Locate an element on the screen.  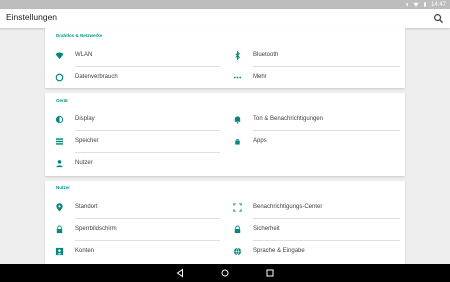
settings-item-sperrbildschirm: Sperrbildschirm is located at coordinates (135, 230).